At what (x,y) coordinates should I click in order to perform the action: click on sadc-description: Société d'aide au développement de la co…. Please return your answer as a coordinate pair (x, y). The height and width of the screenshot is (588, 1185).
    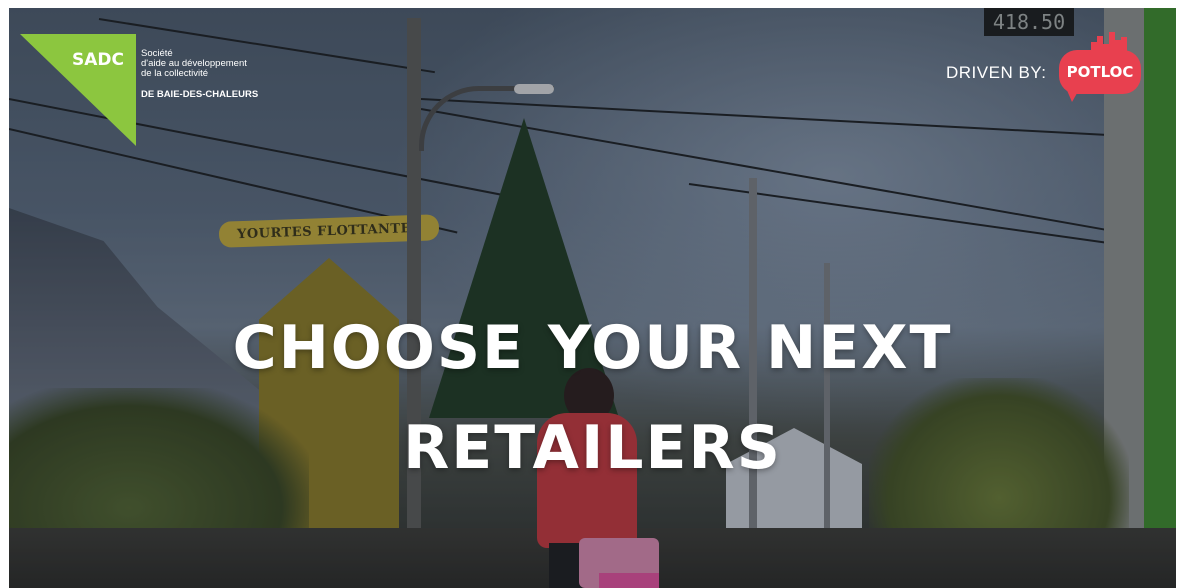
    Looking at the image, I should click on (221, 64).